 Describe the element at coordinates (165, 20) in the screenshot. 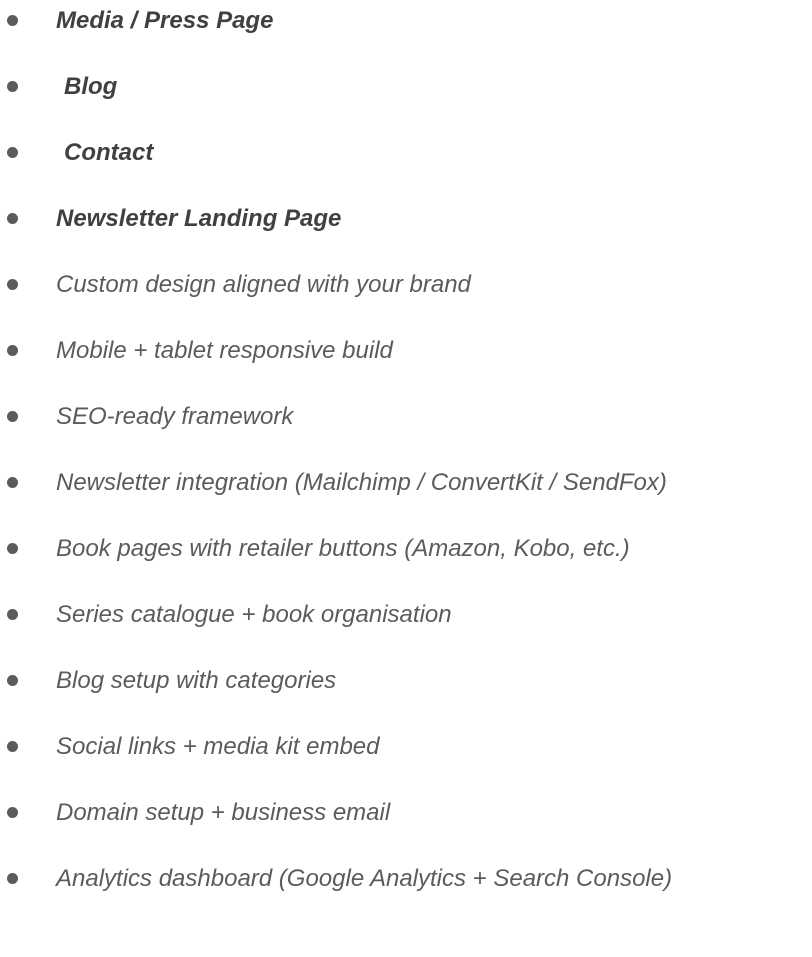

I see `list-item-label: Media / Press Page` at that location.